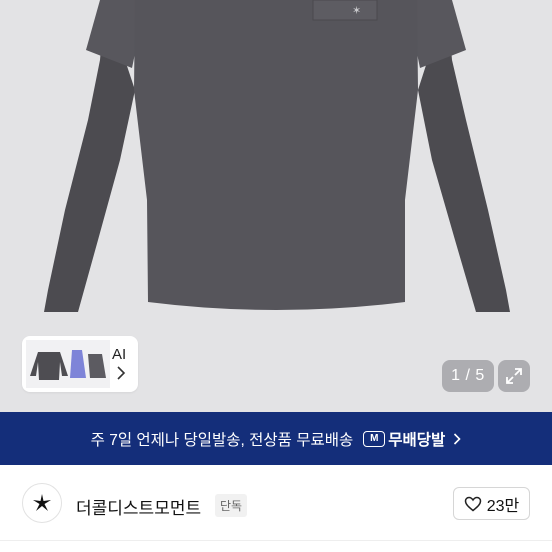 The image size is (552, 552). I want to click on free-shipping-badge: M 무배당발, so click(404, 439).